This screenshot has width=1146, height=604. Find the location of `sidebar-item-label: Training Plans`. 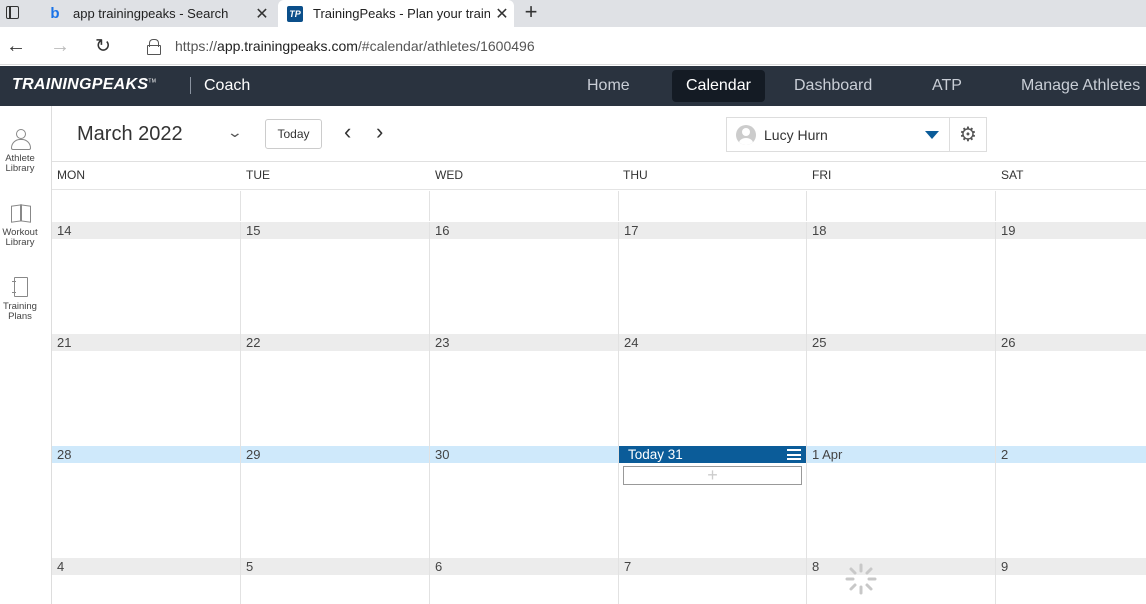

sidebar-item-label: Training Plans is located at coordinates (20, 311).